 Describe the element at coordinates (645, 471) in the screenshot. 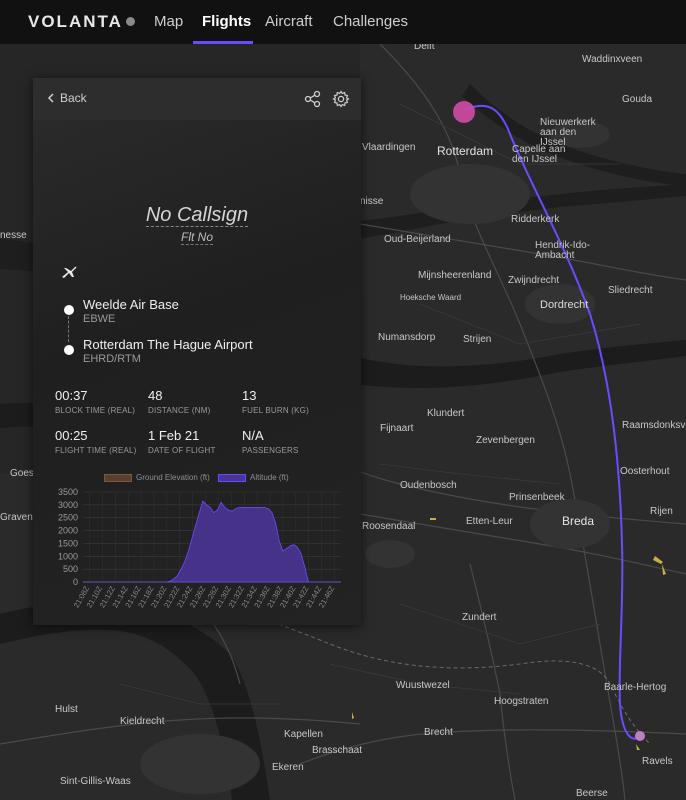

I see `map-label: Oosterhout` at that location.